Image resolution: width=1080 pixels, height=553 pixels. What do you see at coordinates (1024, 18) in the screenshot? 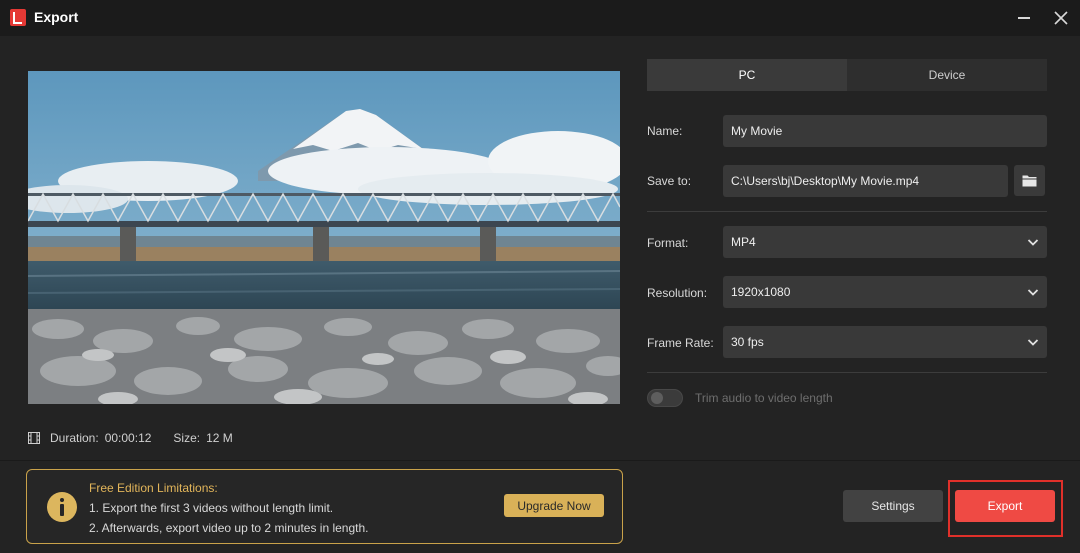
I see `minimize-icon` at bounding box center [1024, 18].